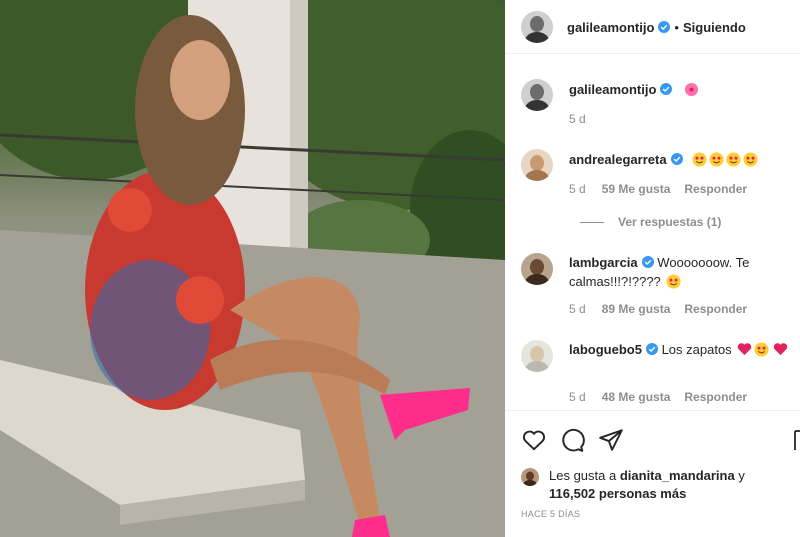 This screenshot has width=800, height=537. I want to click on liker-avatar, so click(530, 477).